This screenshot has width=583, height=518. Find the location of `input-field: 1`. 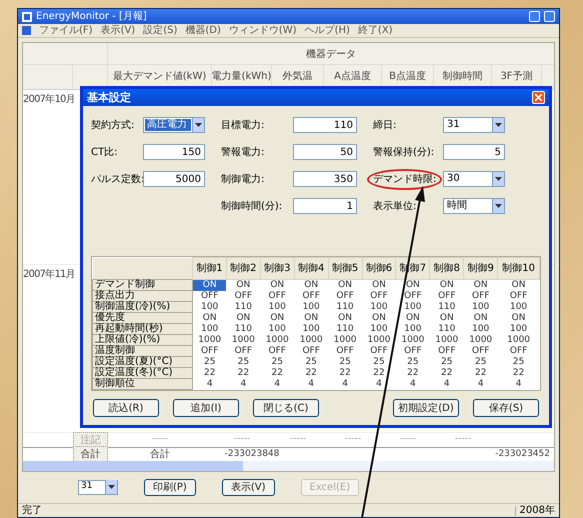

input-field: 1 is located at coordinates (325, 206).